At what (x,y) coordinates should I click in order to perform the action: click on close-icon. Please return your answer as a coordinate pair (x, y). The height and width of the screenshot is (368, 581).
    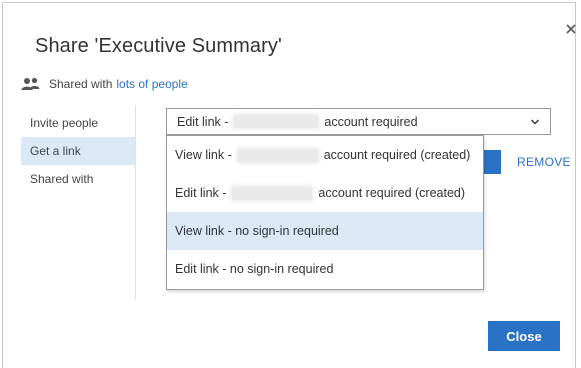
    Looking at the image, I should click on (571, 30).